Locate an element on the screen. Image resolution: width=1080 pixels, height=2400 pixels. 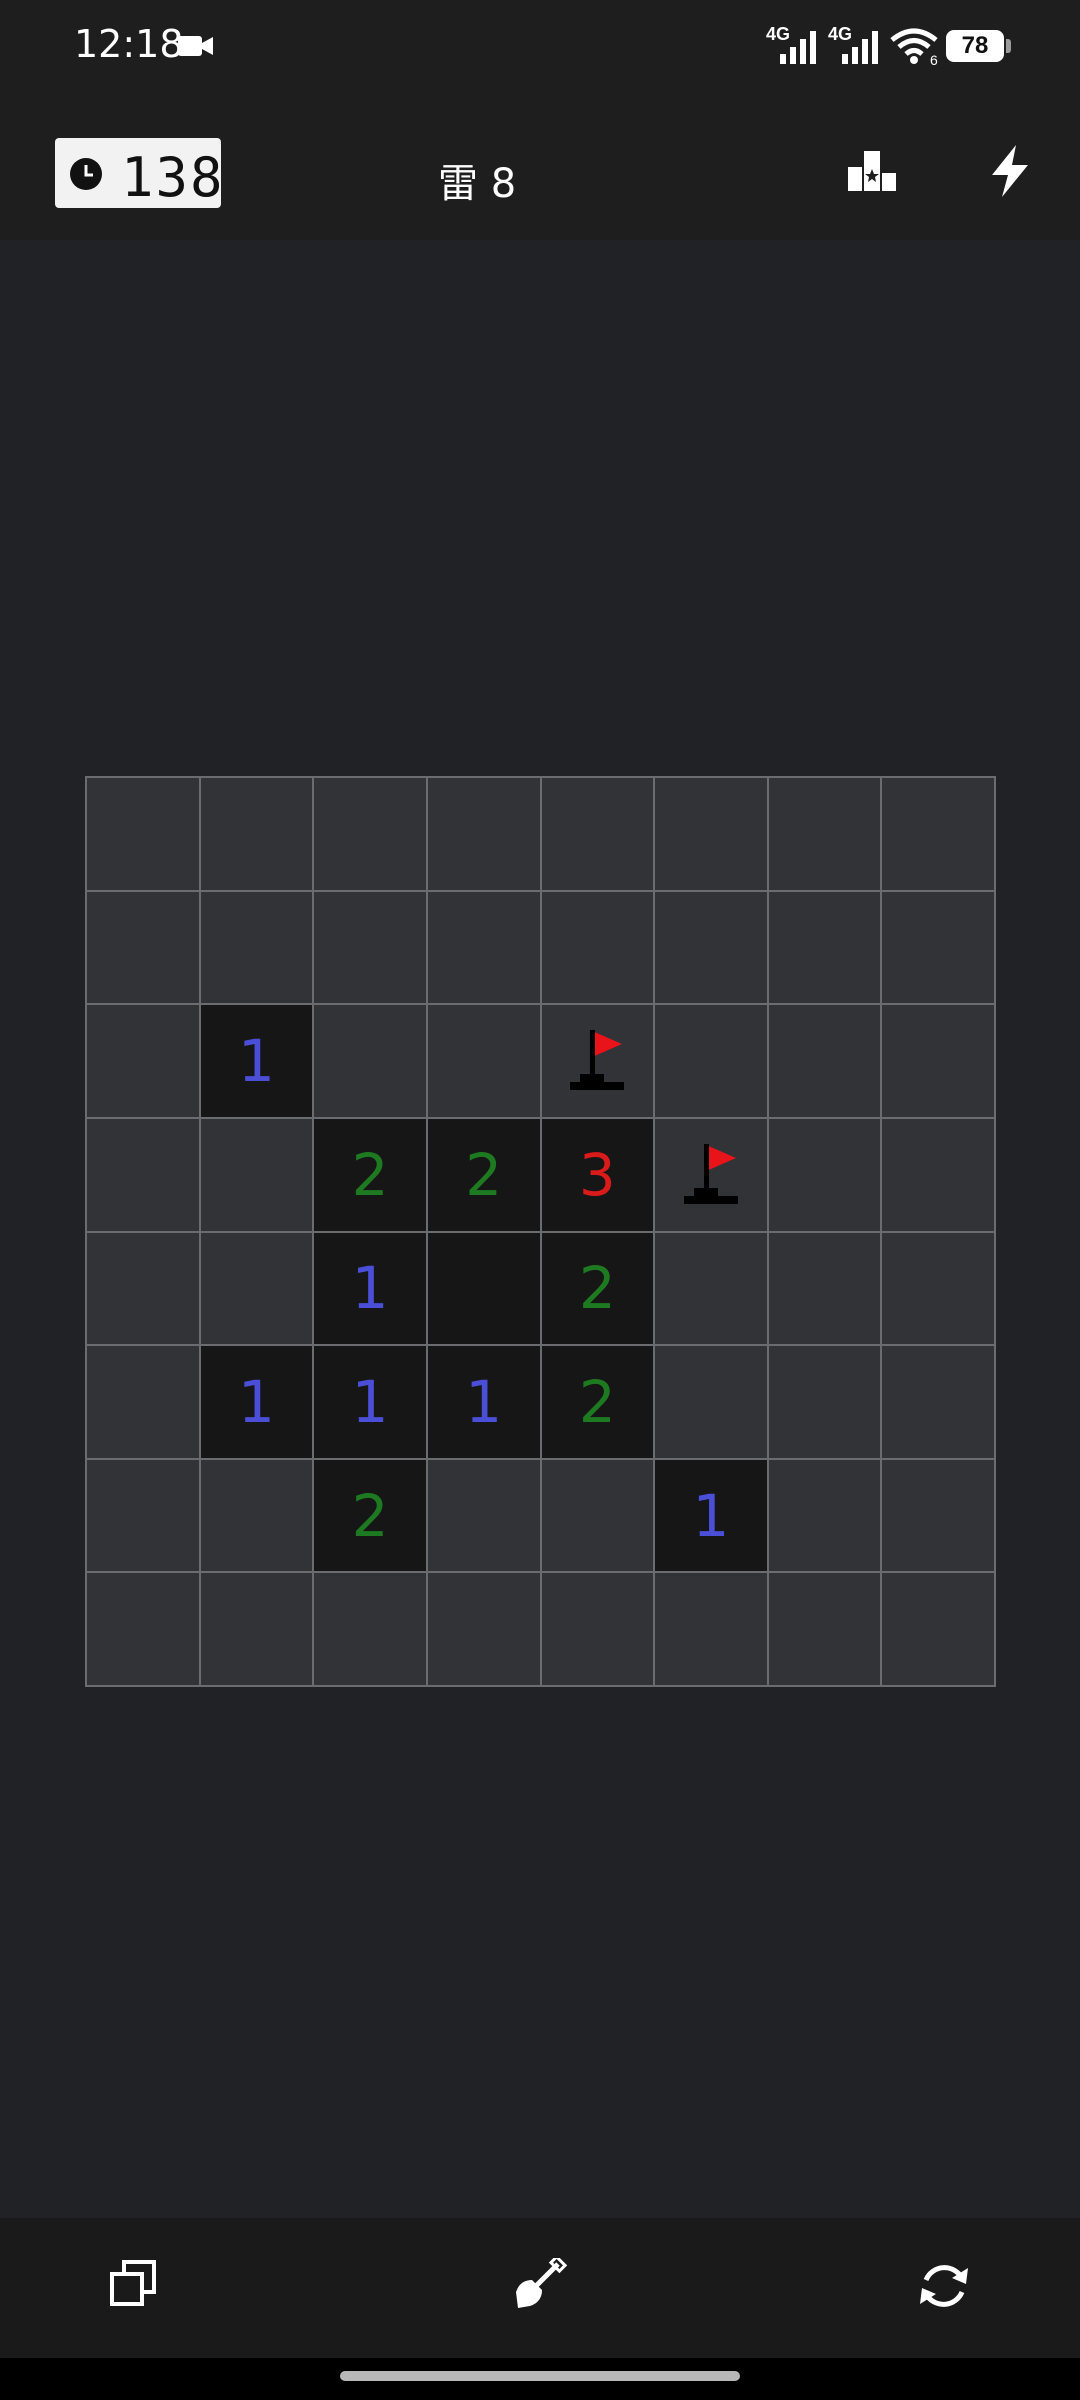
timer-value: 138 is located at coordinates (173, 177).